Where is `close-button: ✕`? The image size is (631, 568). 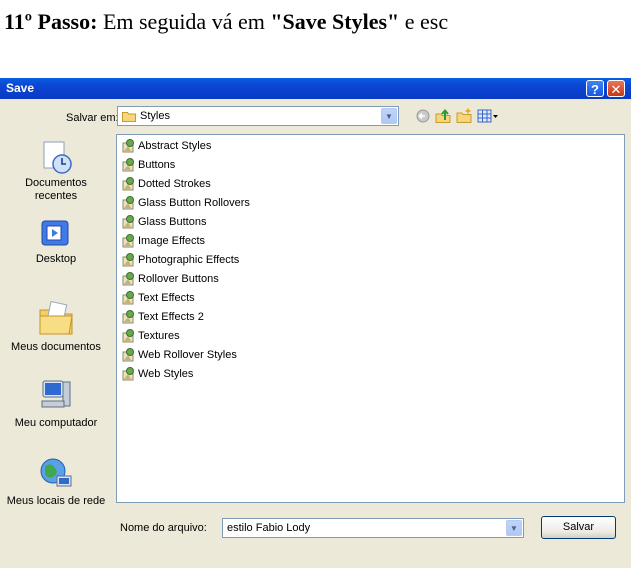 close-button: ✕ is located at coordinates (616, 88).